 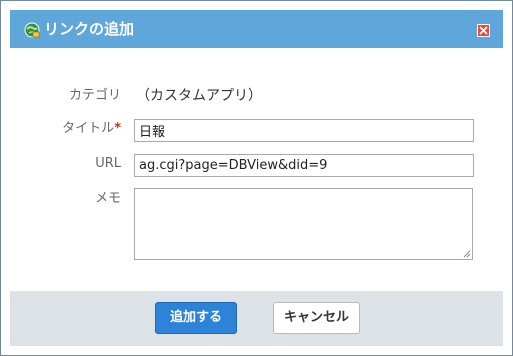 I want to click on close-icon, so click(x=483, y=30).